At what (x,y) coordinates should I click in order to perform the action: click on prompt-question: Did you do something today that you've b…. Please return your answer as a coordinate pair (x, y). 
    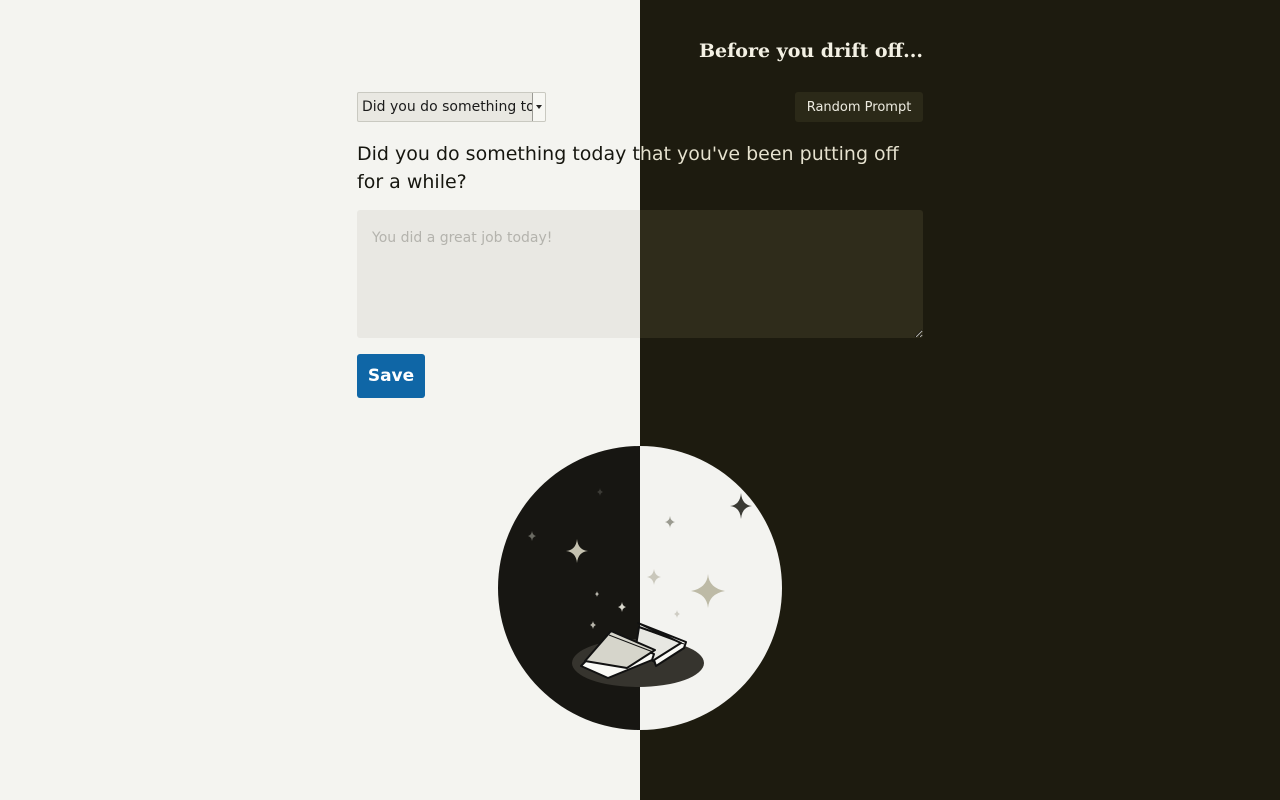
    Looking at the image, I should click on (640, 168).